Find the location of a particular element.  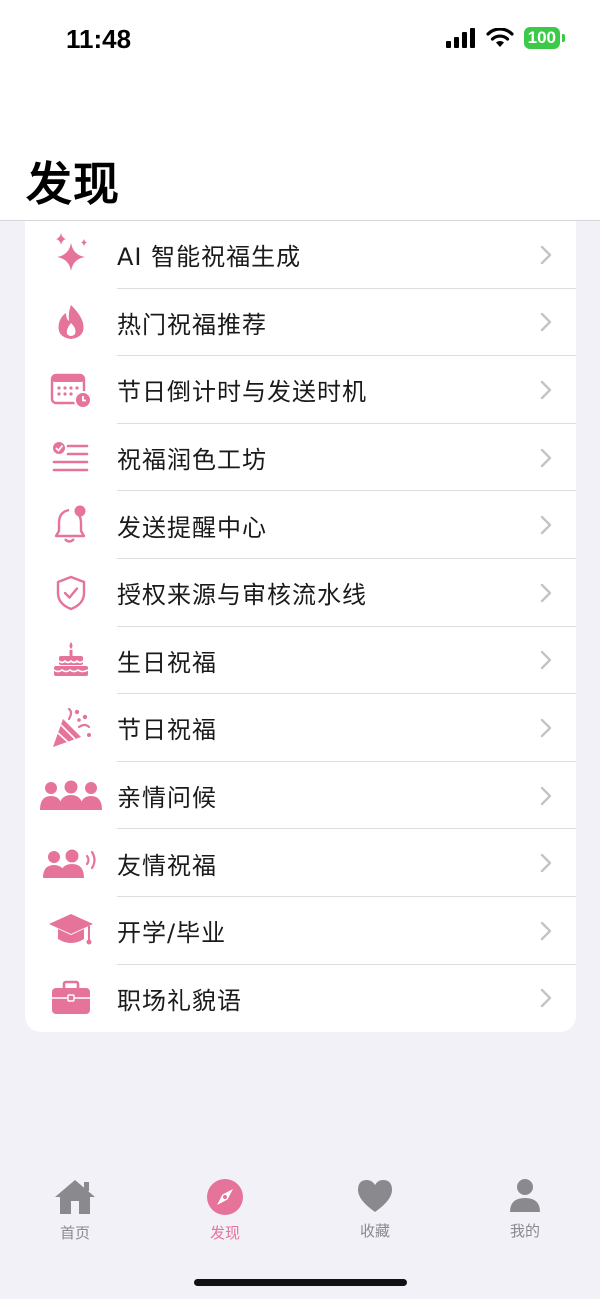

menu-item-holiday-countdown: 节日倒计时与发送时机 is located at coordinates (300, 390).